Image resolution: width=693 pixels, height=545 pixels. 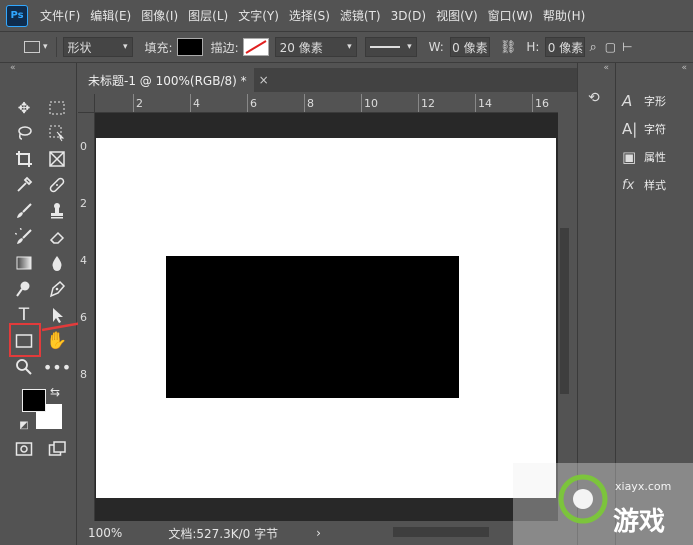 What do you see at coordinates (371, 103) in the screenshot?
I see `ruler-label: 10` at bounding box center [371, 103].